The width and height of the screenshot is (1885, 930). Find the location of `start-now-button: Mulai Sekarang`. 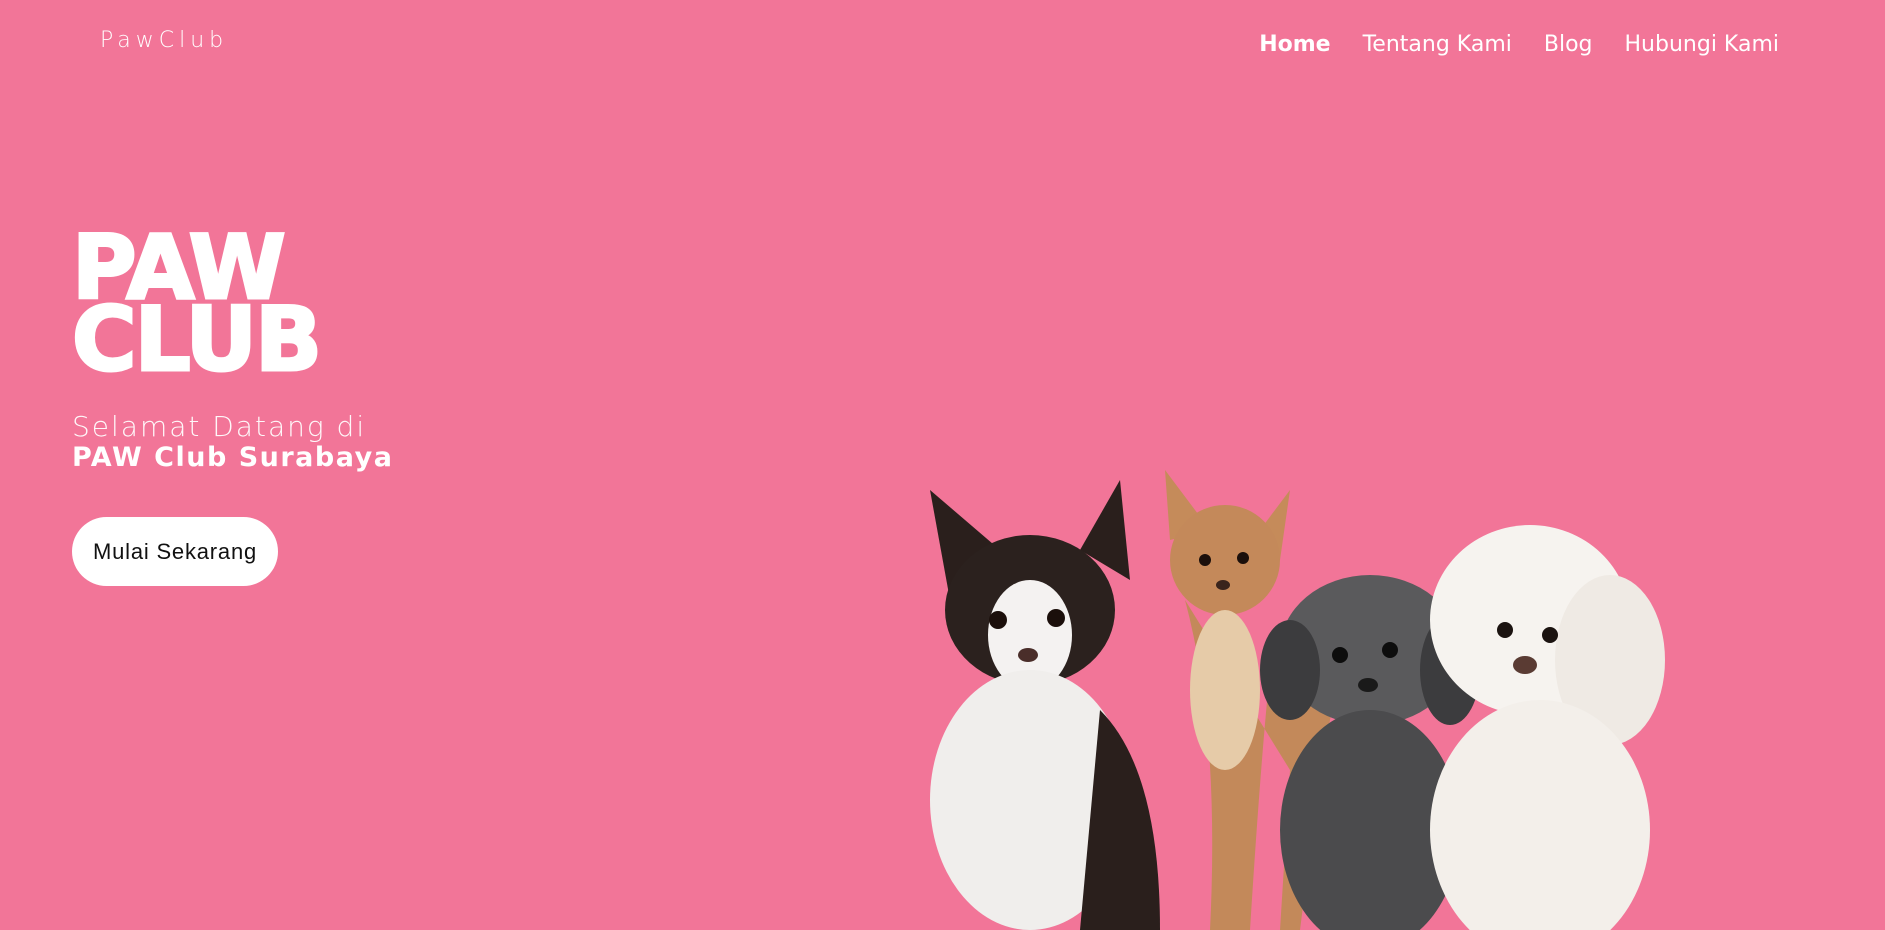

start-now-button: Mulai Sekarang is located at coordinates (175, 551).